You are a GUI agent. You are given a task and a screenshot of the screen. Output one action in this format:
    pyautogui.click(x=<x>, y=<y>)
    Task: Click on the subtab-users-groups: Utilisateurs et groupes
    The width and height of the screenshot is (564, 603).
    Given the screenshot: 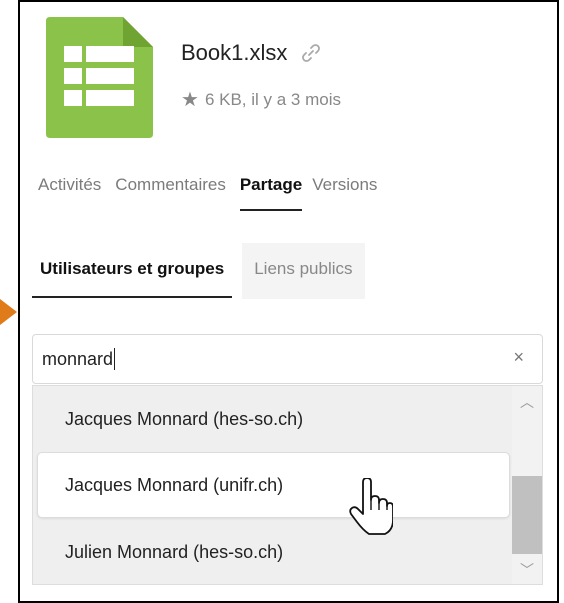 What is the action you would take?
    pyautogui.click(x=132, y=270)
    